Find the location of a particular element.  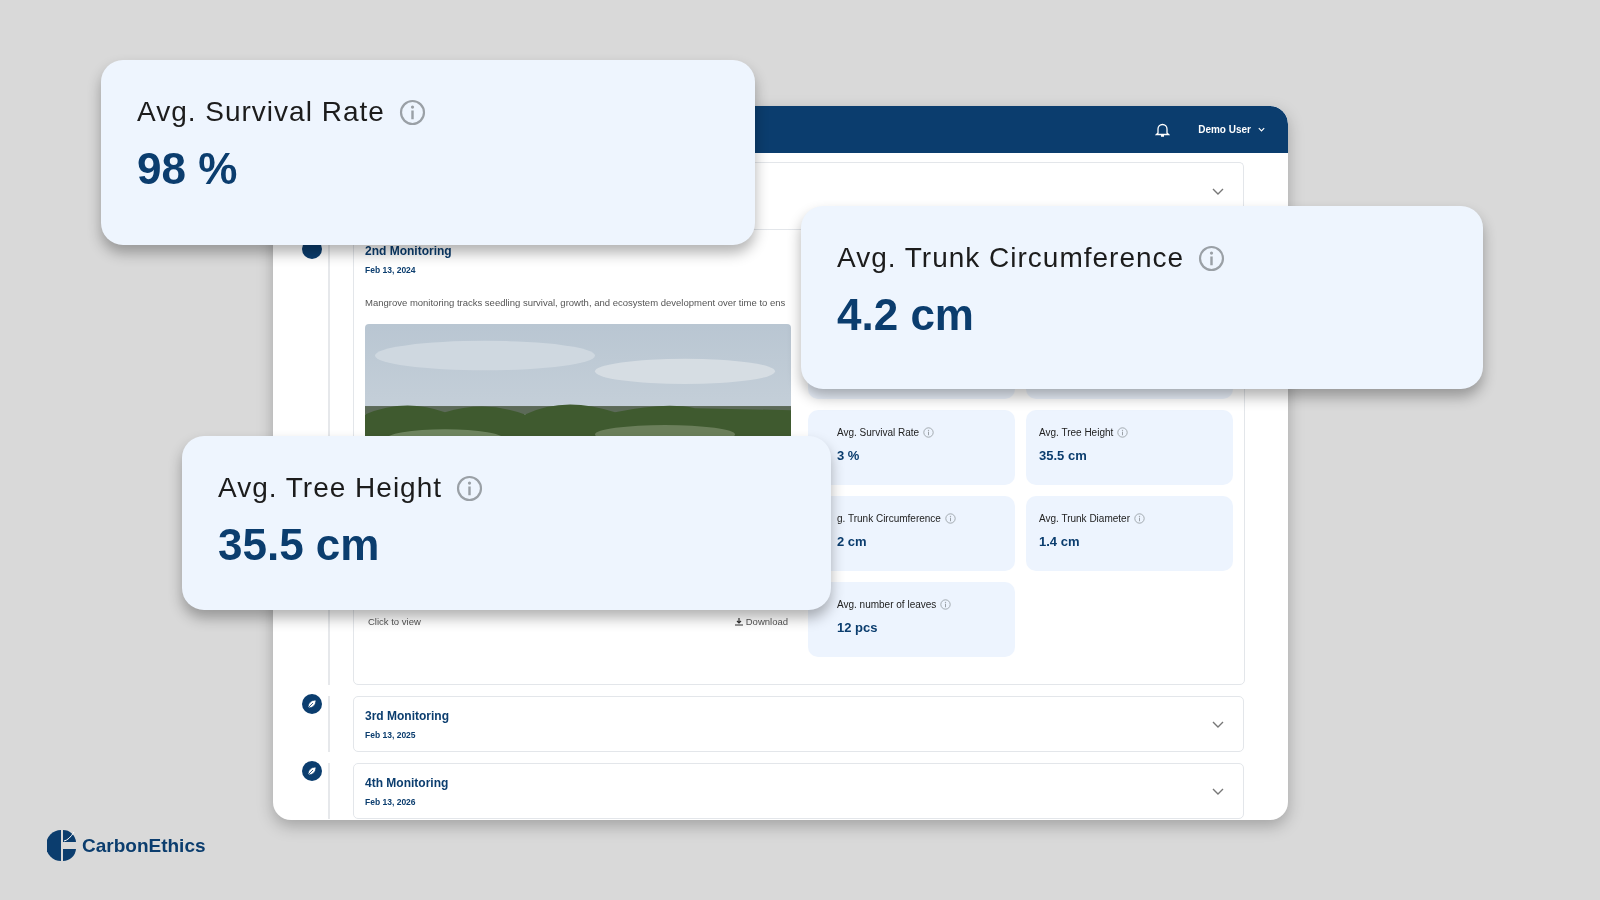

brand-name: CarbonEthics is located at coordinates (144, 845).